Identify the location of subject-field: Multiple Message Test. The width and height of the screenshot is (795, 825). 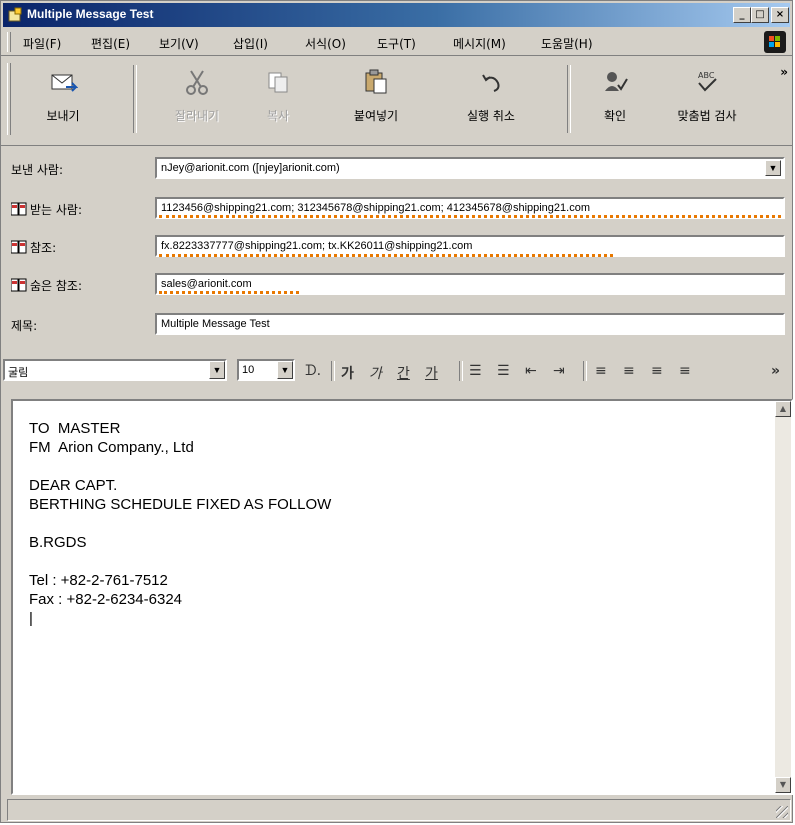
(470, 324).